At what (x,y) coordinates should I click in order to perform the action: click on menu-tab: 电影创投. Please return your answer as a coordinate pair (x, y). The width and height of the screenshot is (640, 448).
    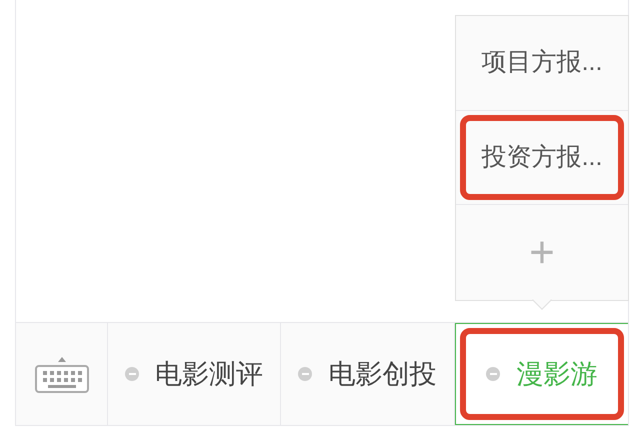
    Looking at the image, I should click on (382, 374).